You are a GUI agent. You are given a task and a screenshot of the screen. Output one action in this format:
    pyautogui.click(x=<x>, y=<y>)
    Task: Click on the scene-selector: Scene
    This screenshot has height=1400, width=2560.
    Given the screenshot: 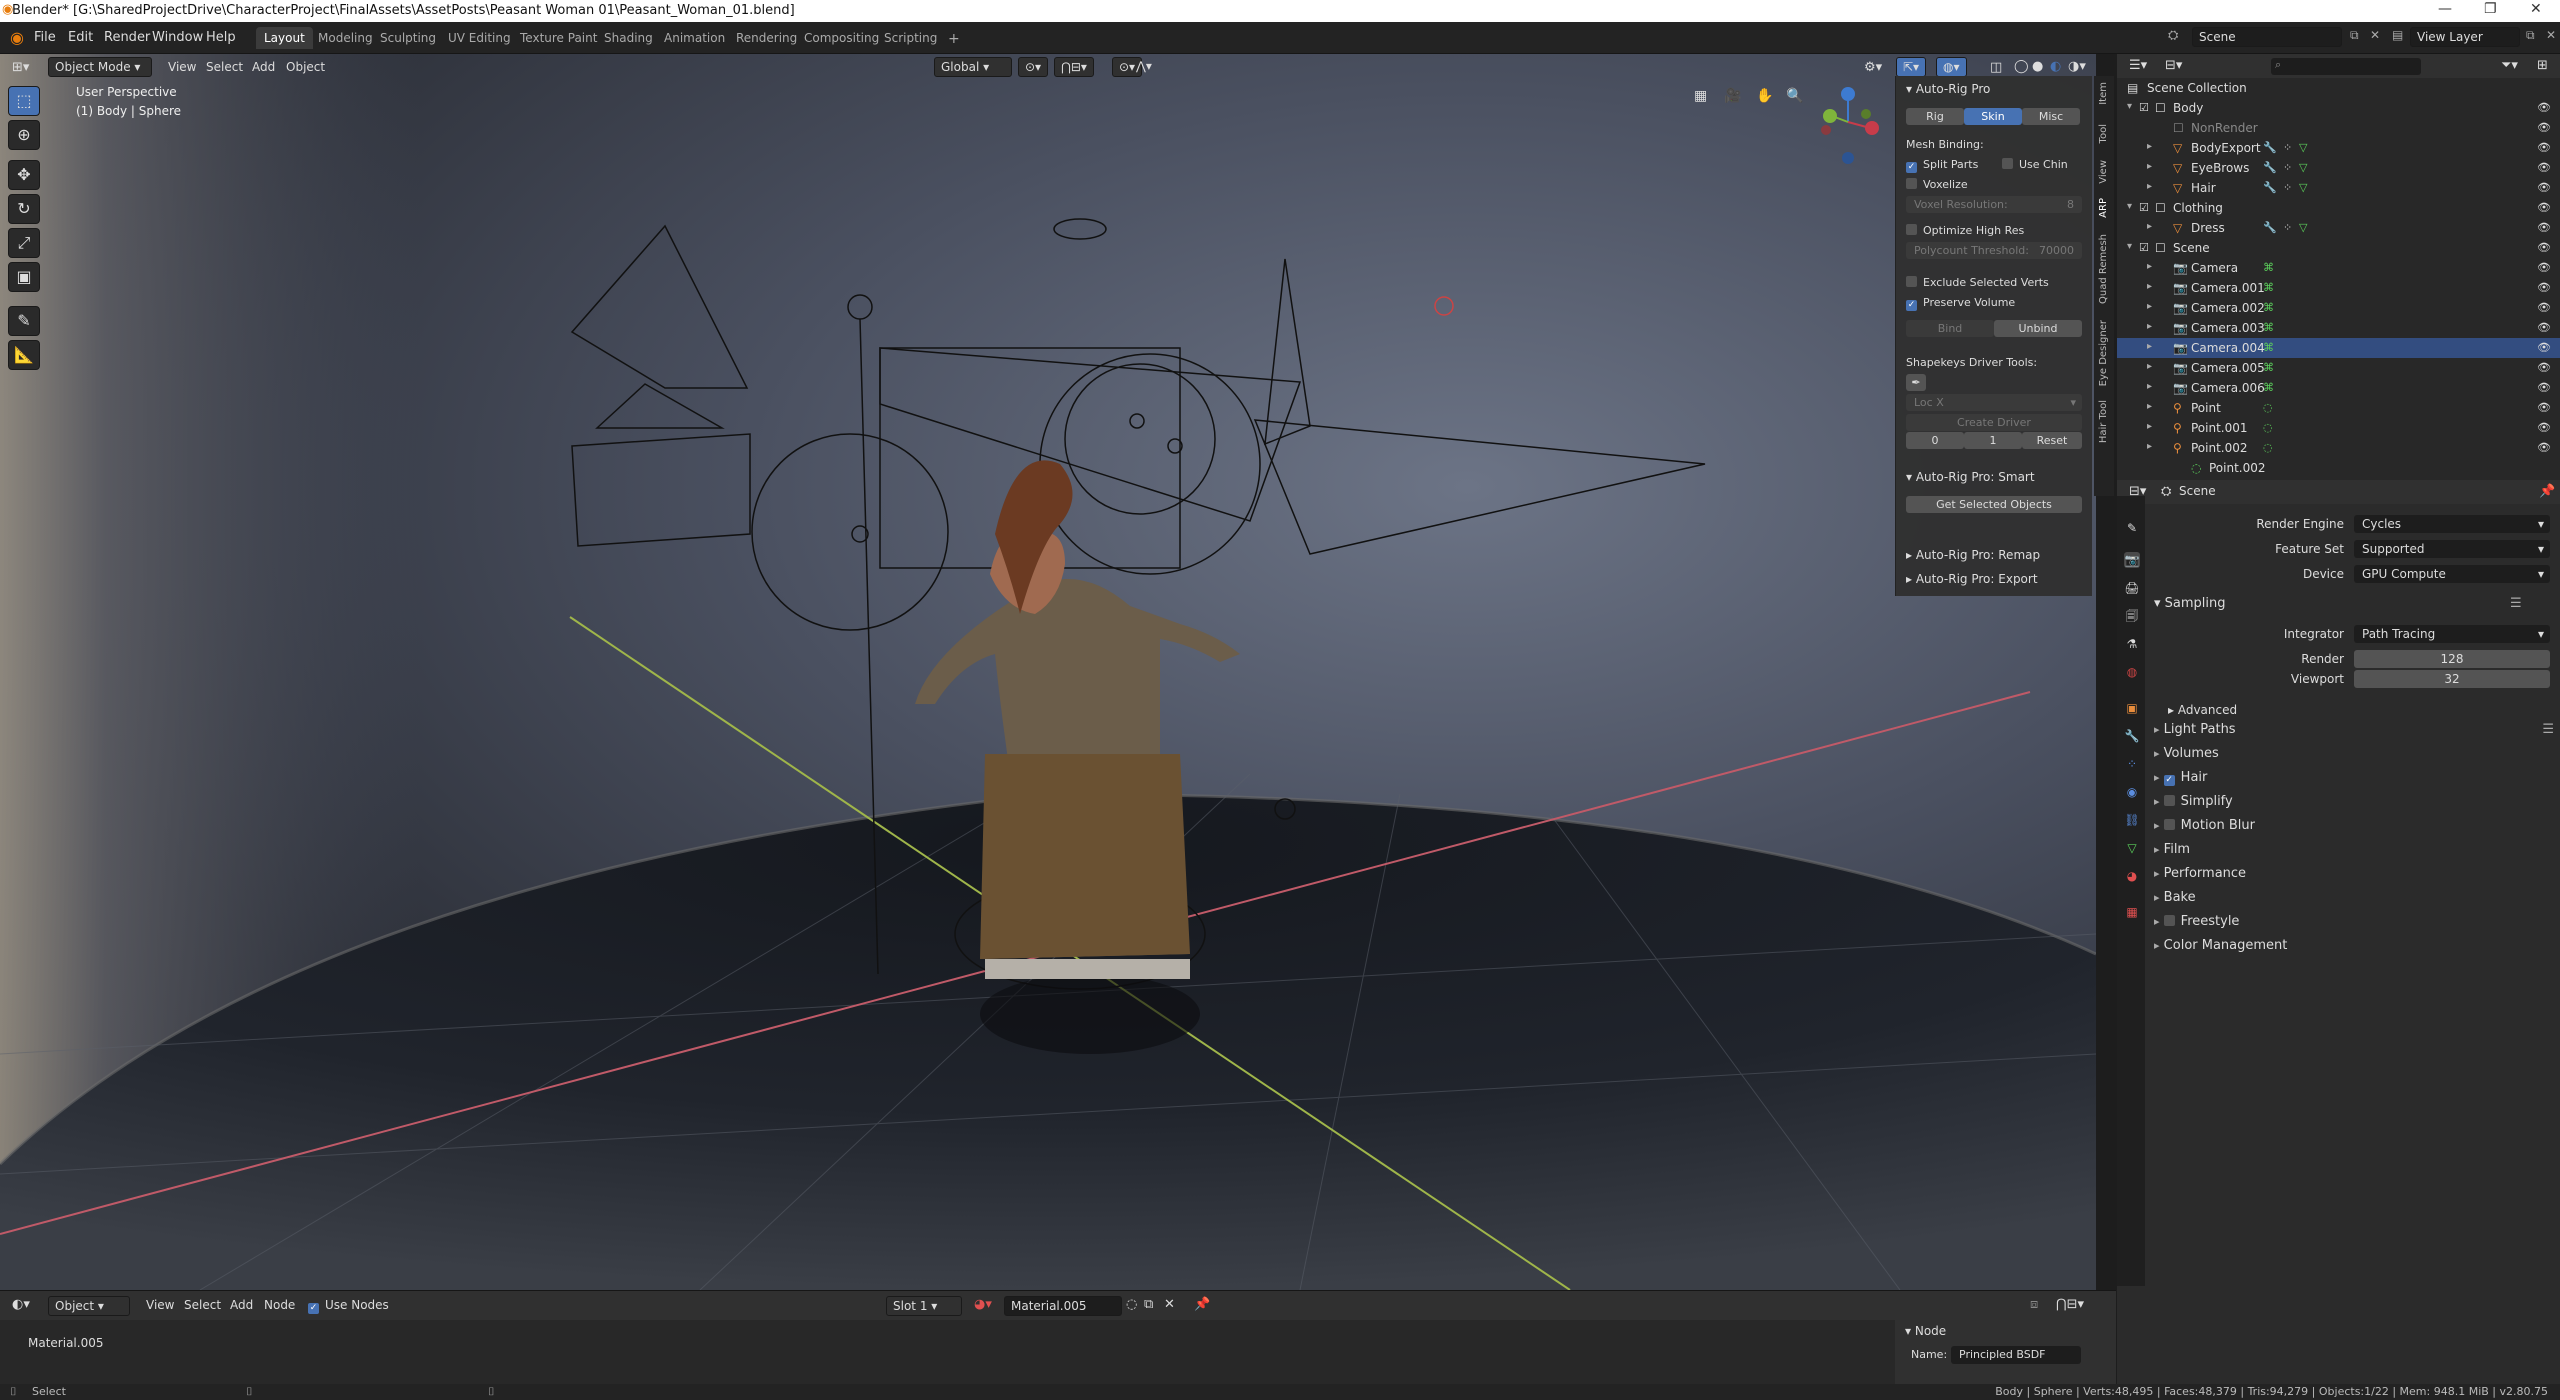 What is the action you would take?
    pyautogui.click(x=2267, y=37)
    